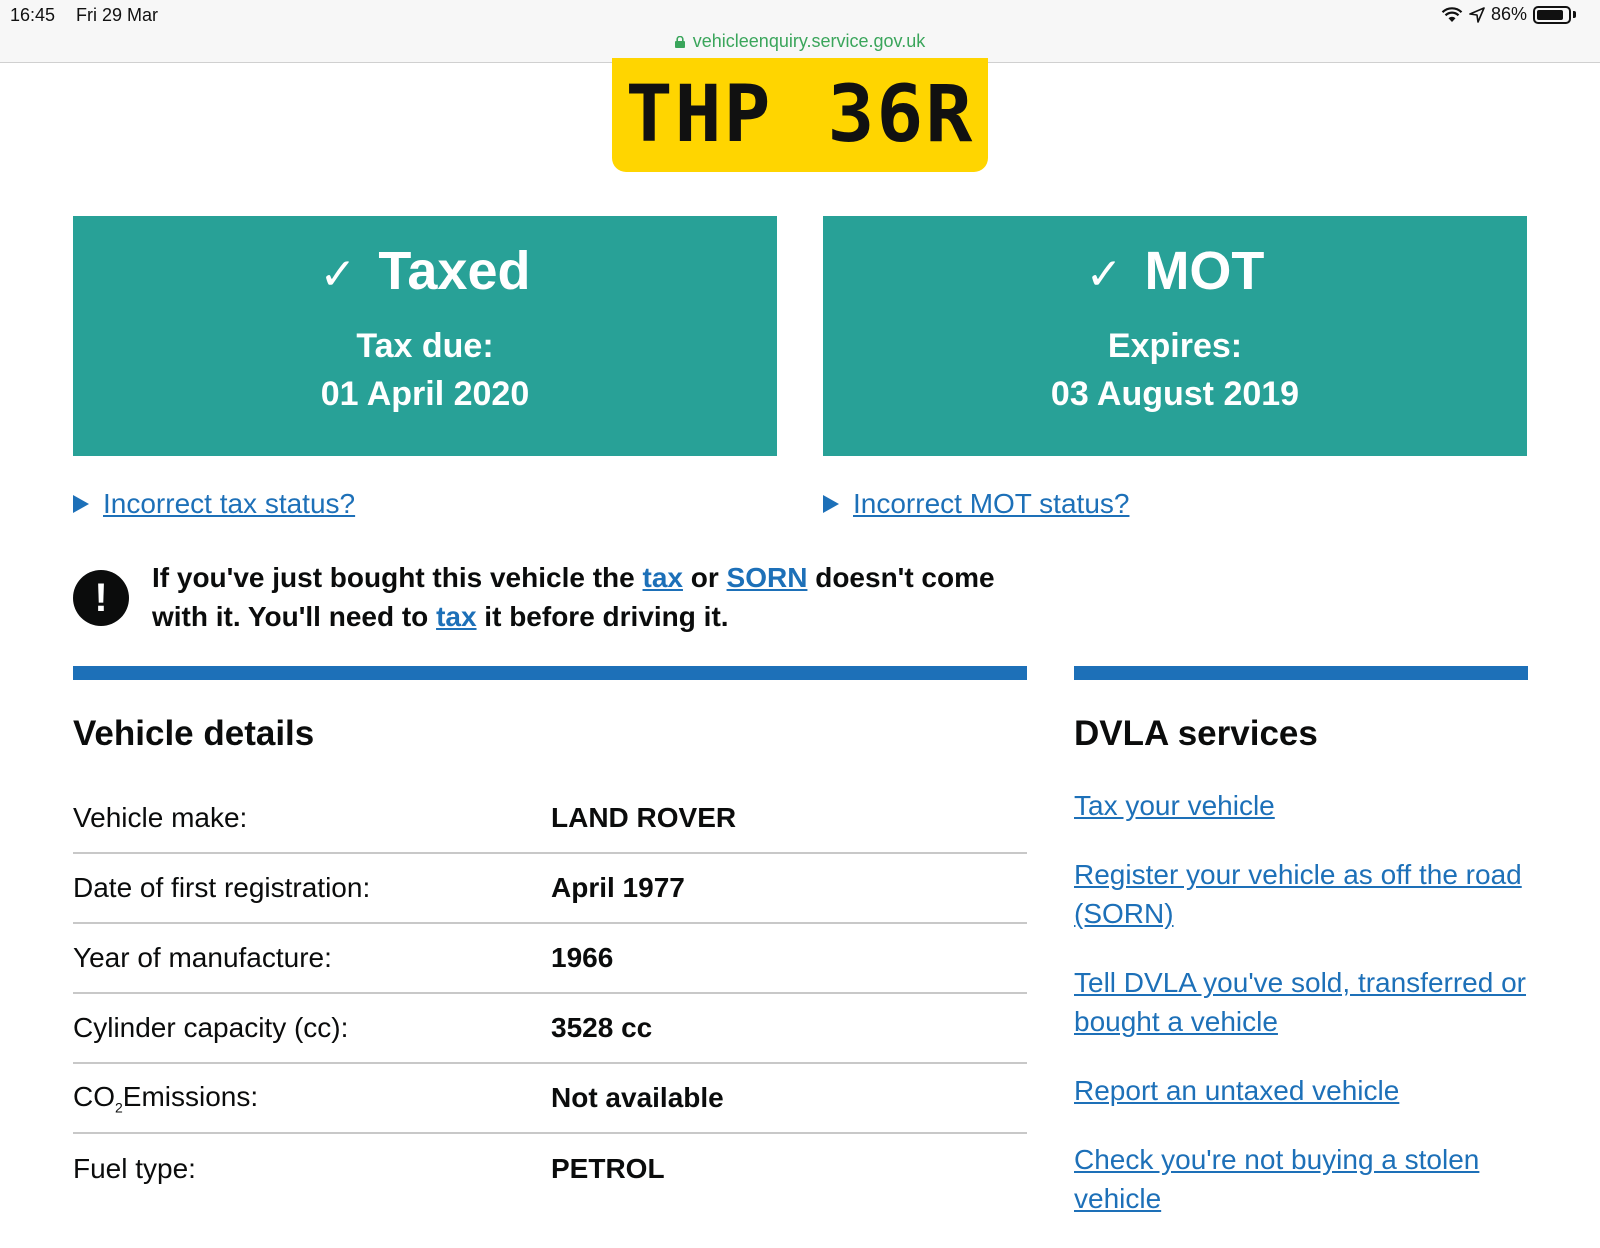 The image size is (1600, 1248). What do you see at coordinates (454, 271) in the screenshot?
I see `tax-status-title: Taxed` at bounding box center [454, 271].